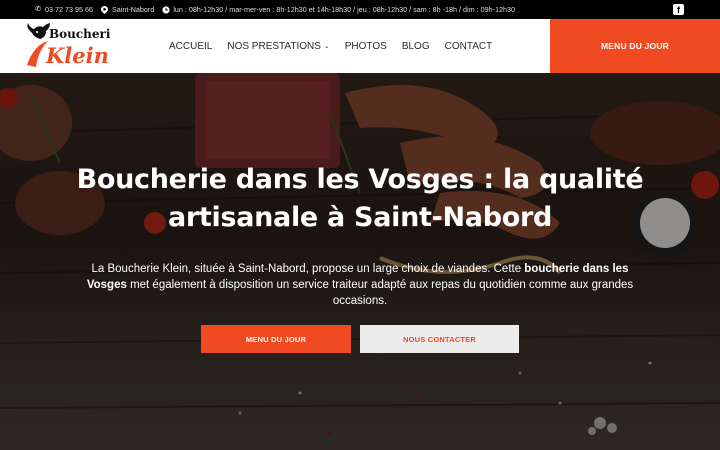 The image size is (720, 450). I want to click on nav-contact: CONTACT, so click(469, 46).